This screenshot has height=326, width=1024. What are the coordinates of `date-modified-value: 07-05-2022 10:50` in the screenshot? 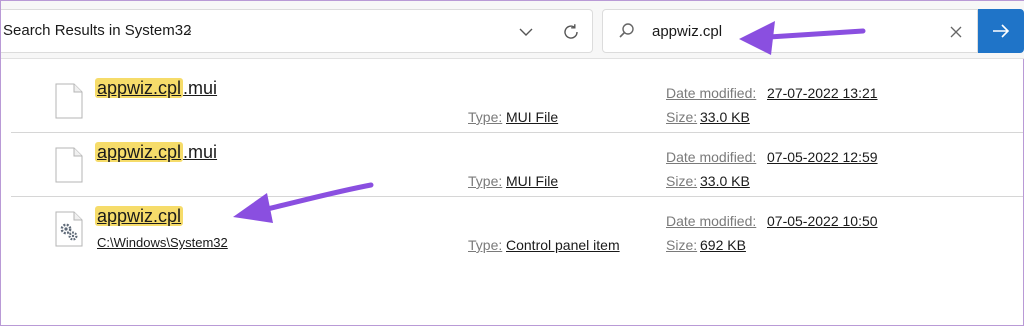 It's located at (822, 221).